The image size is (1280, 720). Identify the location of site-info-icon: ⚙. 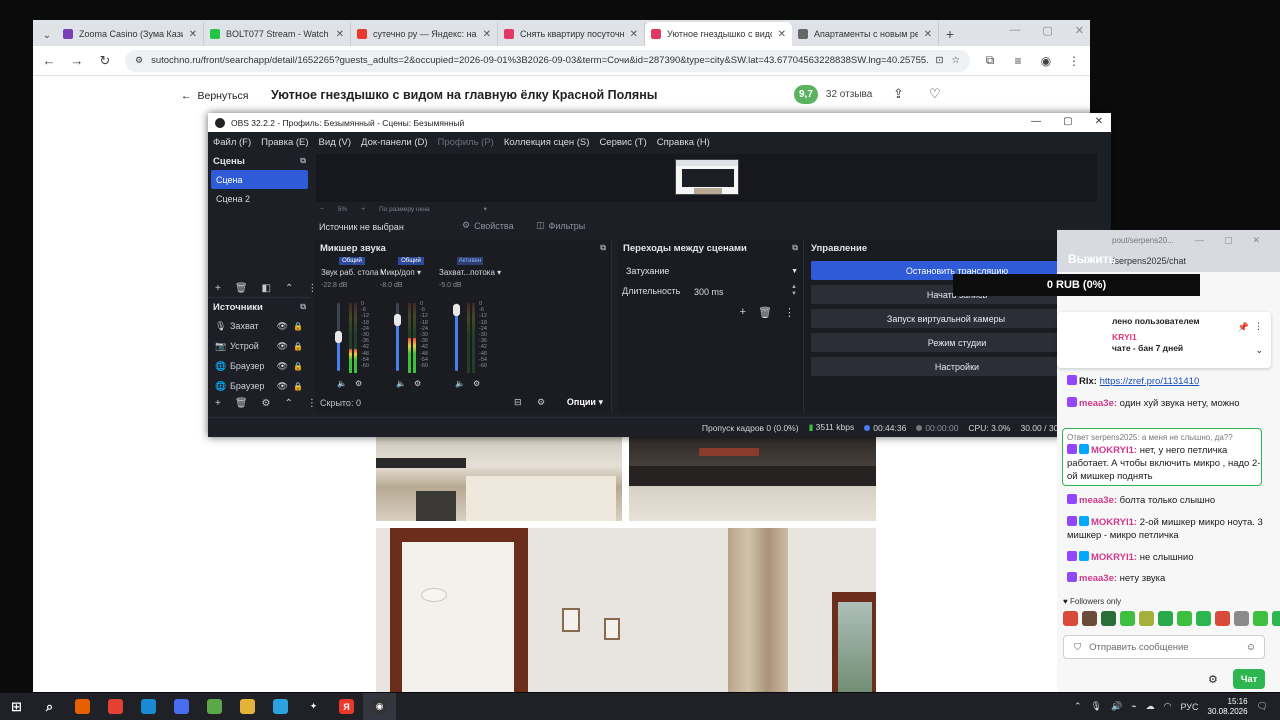
(139, 60).